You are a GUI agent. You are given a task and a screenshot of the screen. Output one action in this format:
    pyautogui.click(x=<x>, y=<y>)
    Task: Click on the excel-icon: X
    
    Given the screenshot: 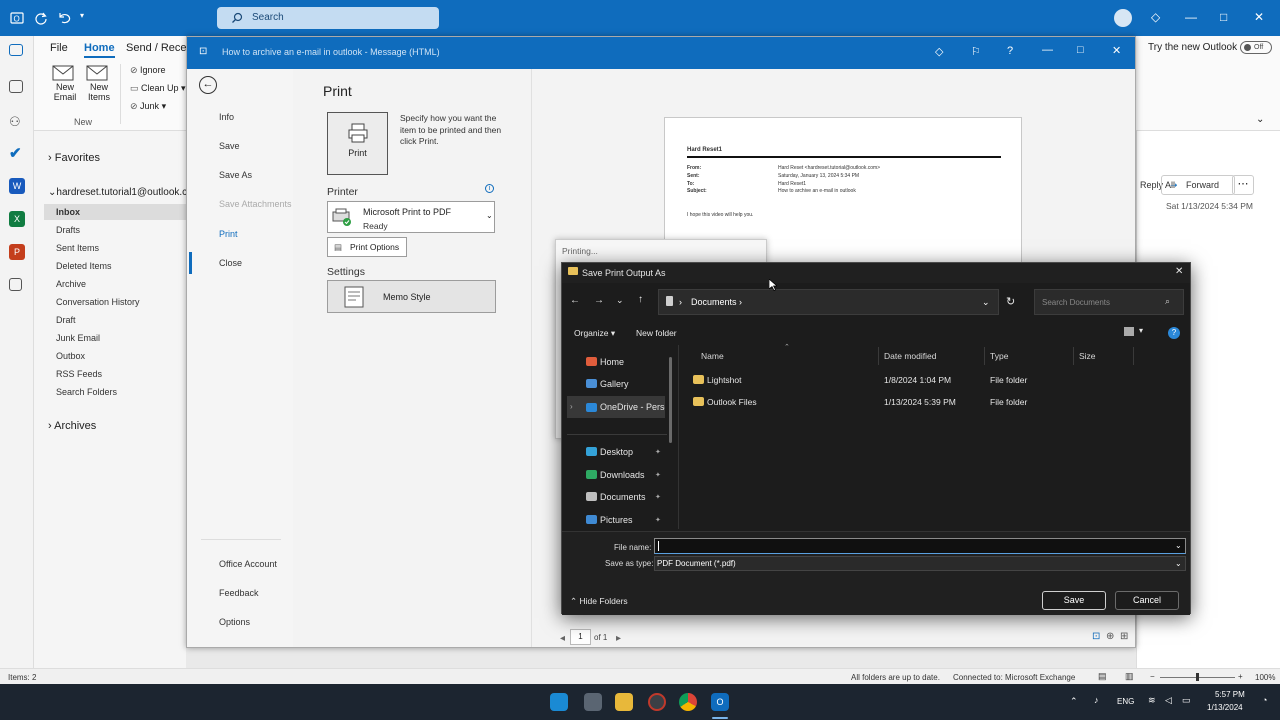 What is the action you would take?
    pyautogui.click(x=17, y=219)
    